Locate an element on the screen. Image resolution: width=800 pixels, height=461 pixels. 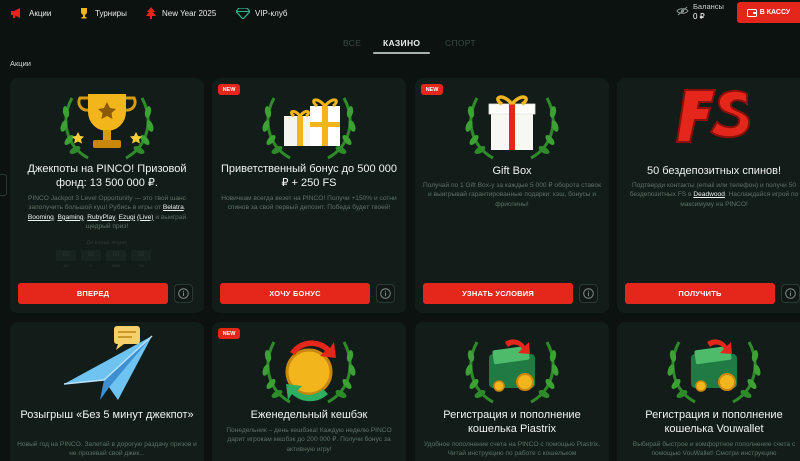
paper-plane-icon is located at coordinates (108, 363).